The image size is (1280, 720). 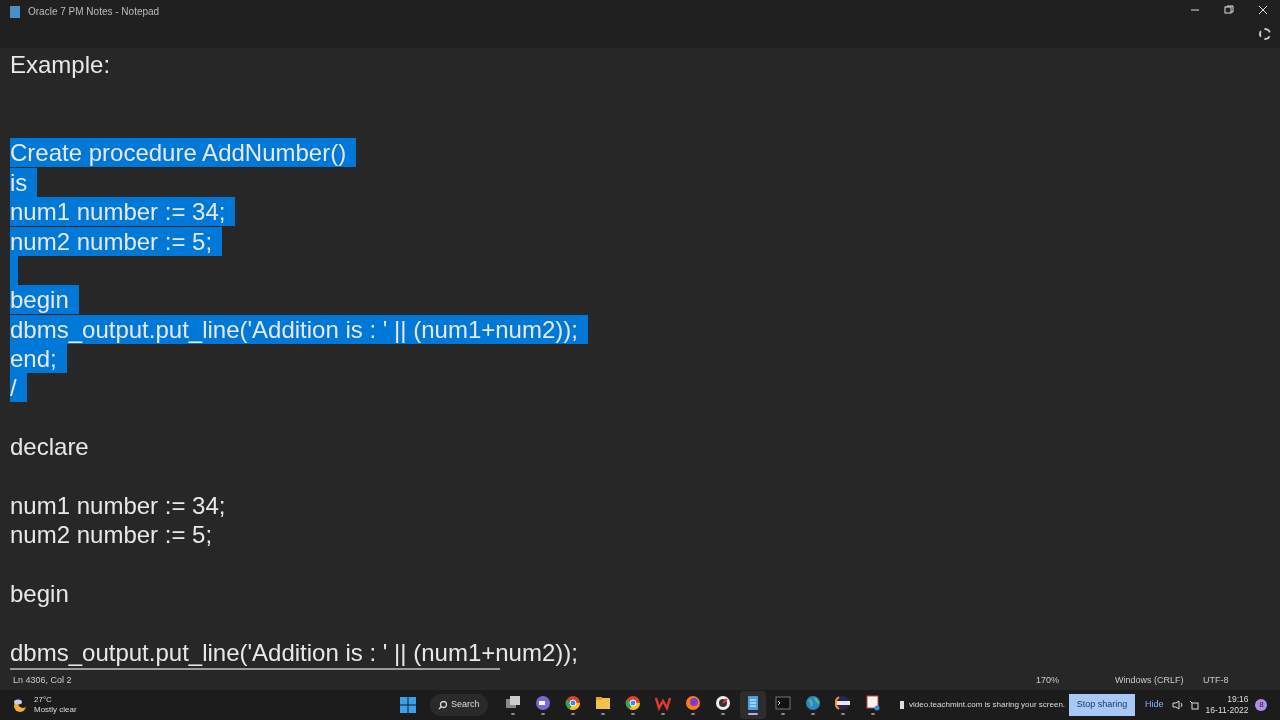 I want to click on stop-sharing-button: Stop sharing, so click(x=1102, y=705).